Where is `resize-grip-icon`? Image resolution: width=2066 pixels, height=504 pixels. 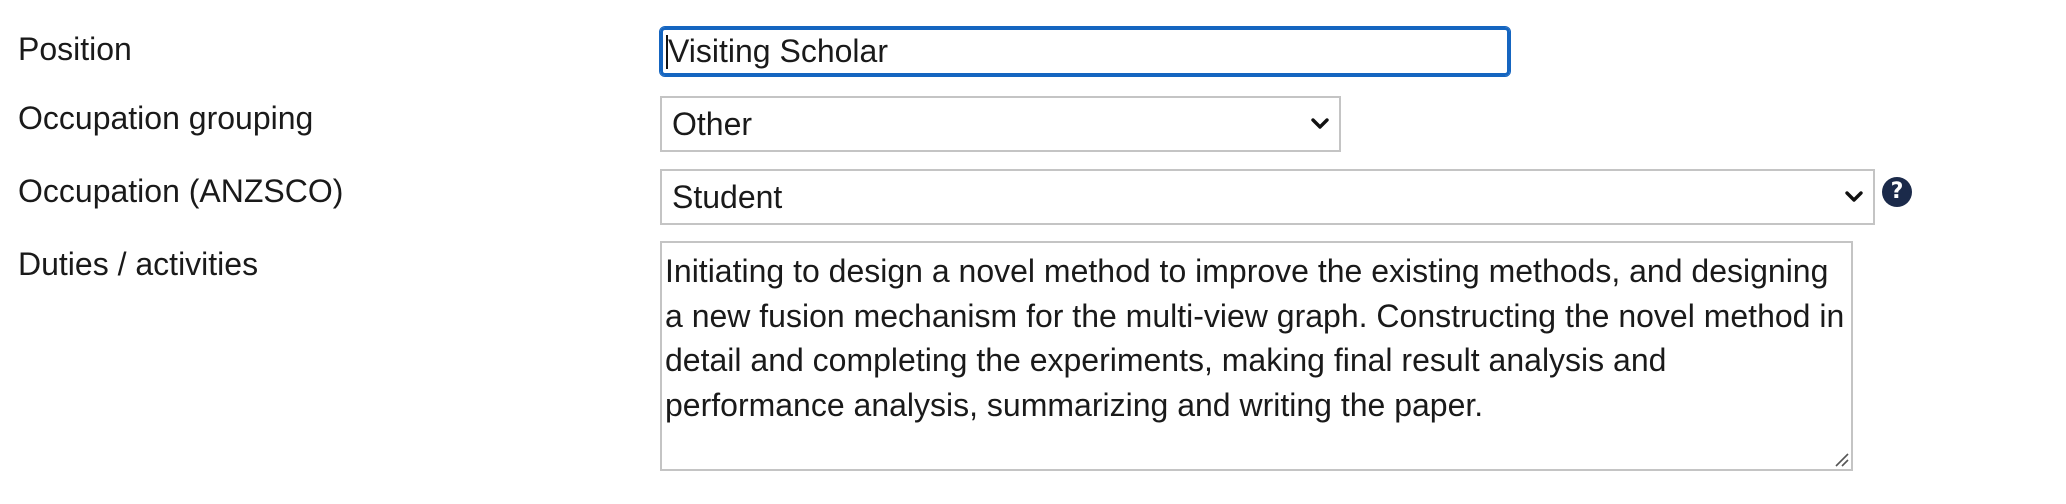
resize-grip-icon is located at coordinates (1841, 459).